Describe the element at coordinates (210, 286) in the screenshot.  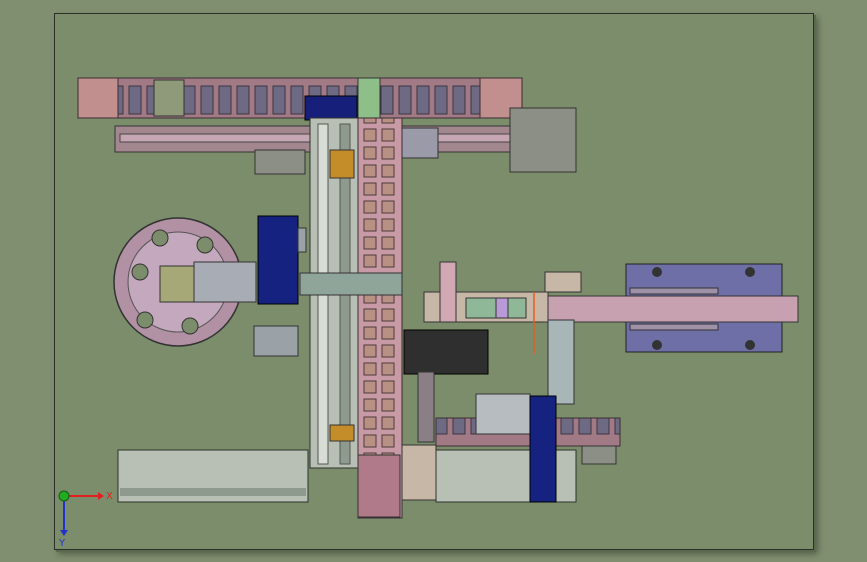
I see `rotary-feeder-wheel` at that location.